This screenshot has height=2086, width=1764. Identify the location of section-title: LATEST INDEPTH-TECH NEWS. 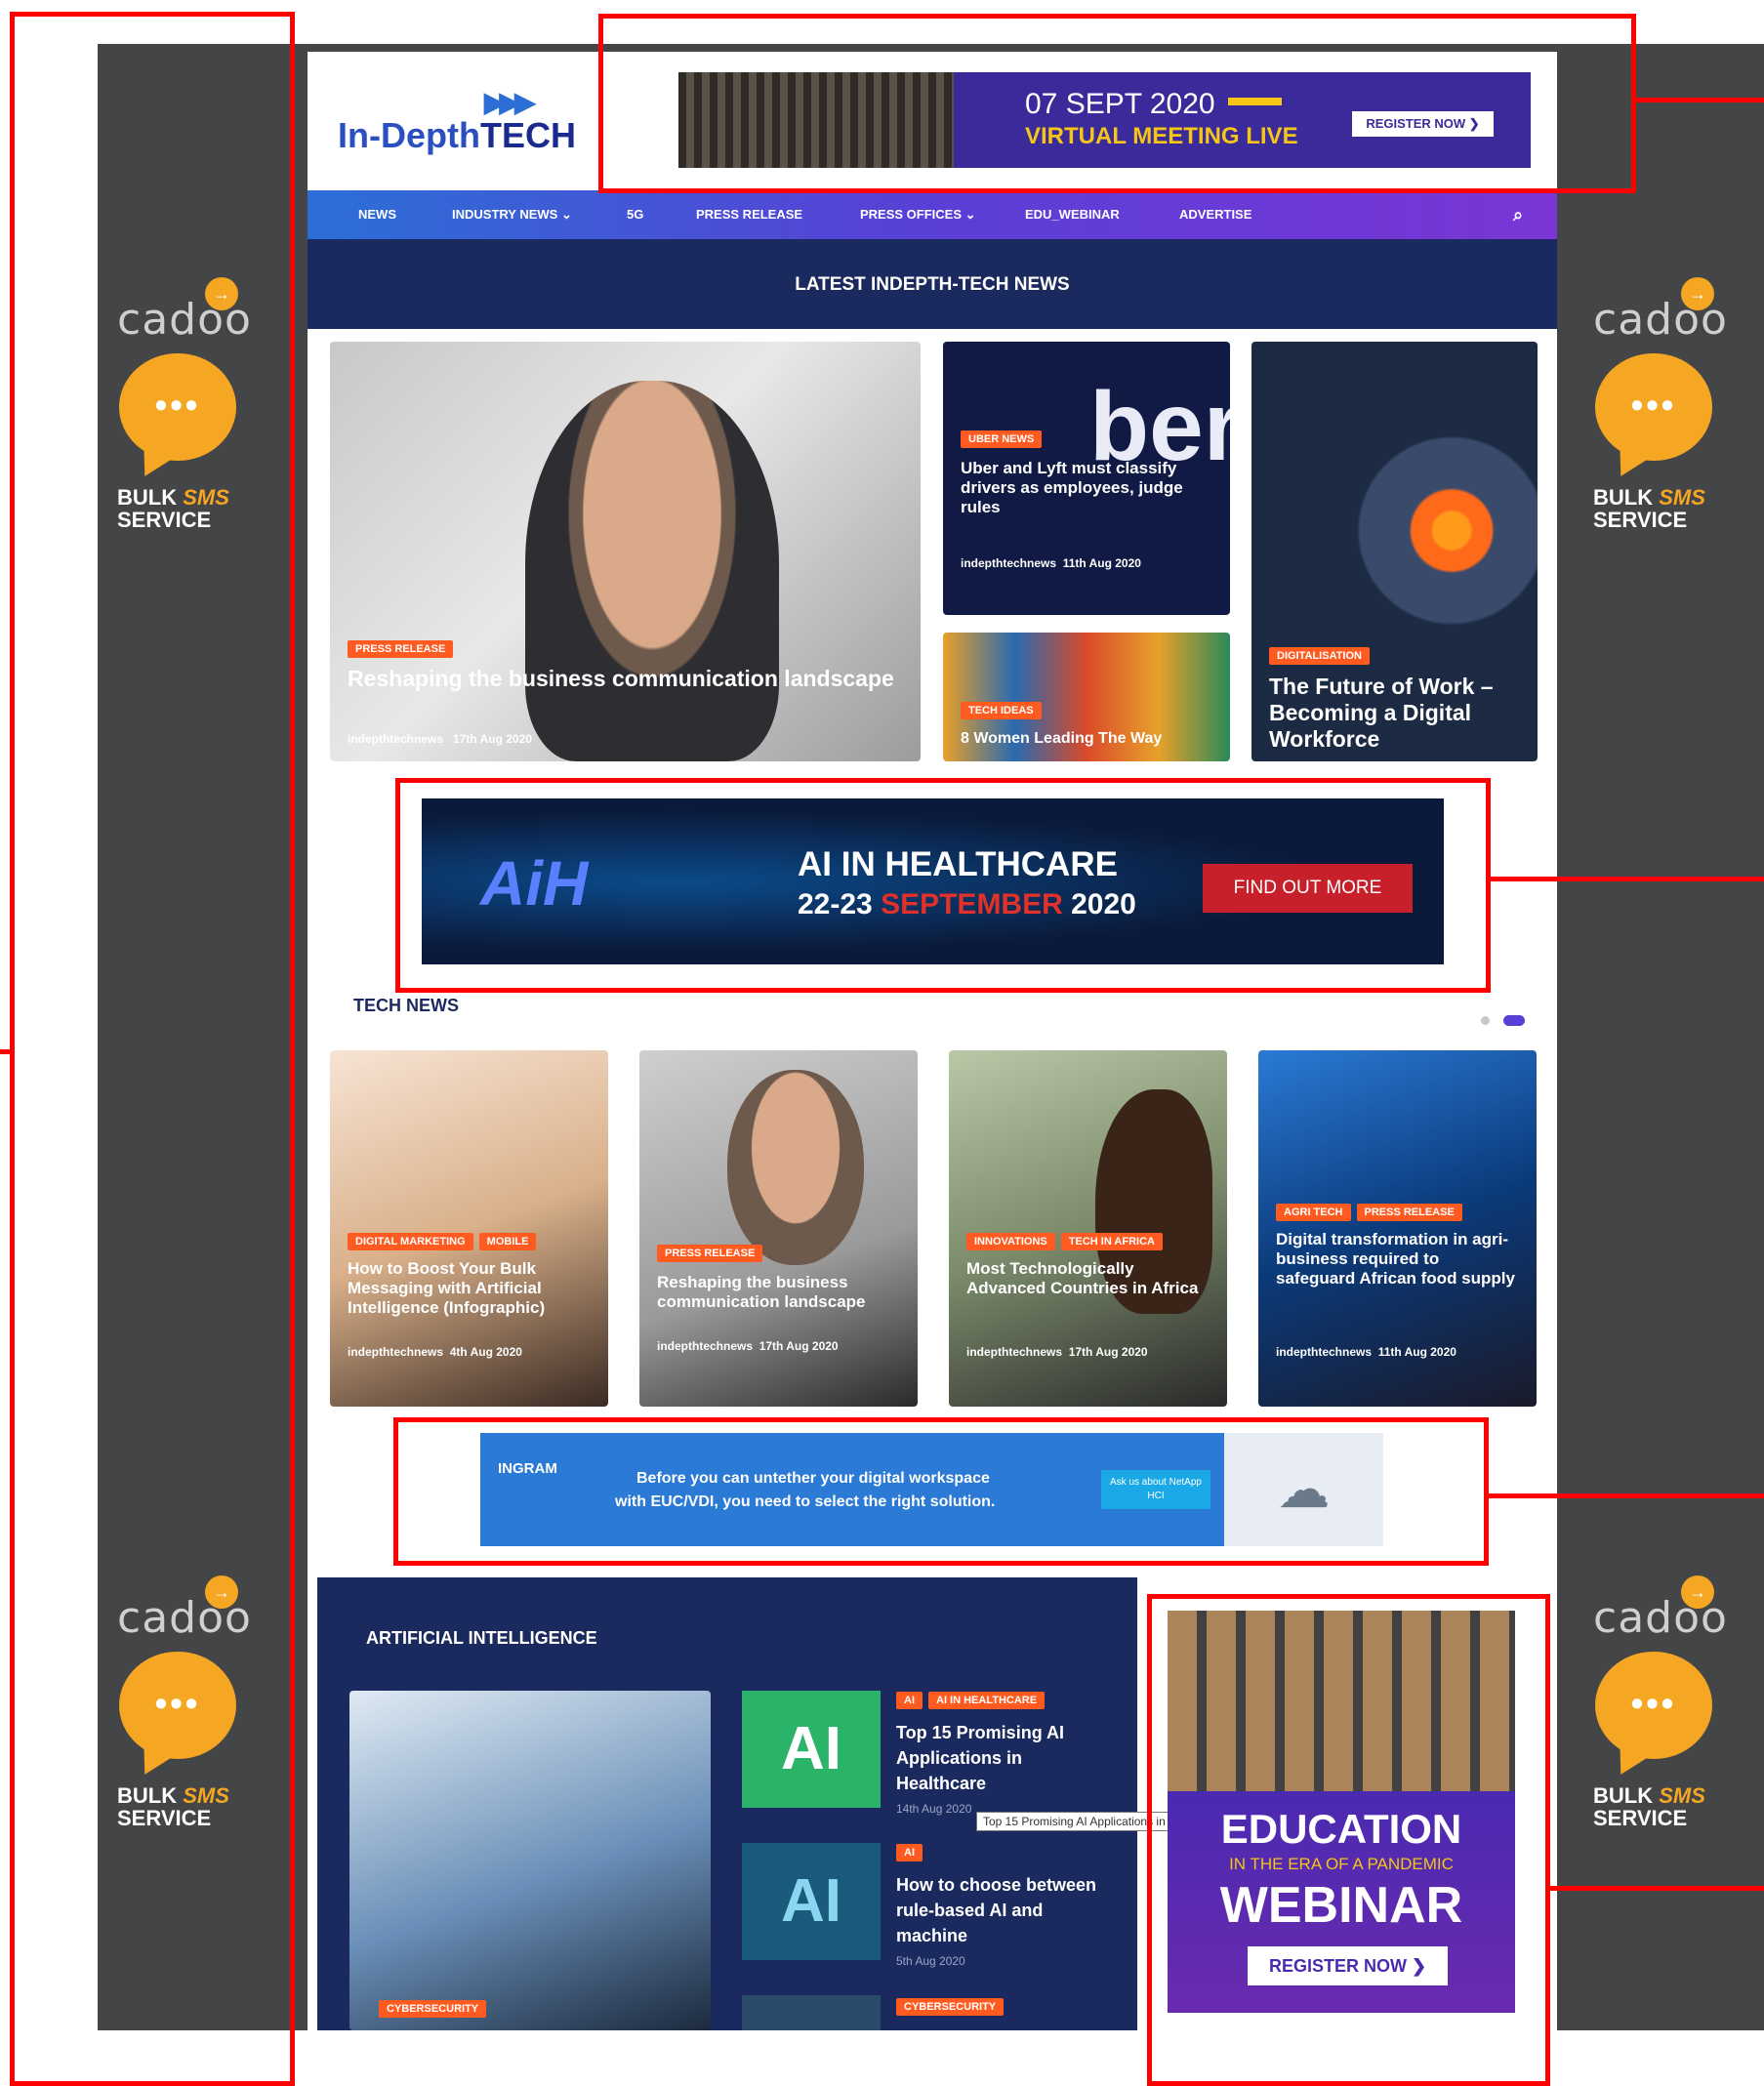
(932, 284).